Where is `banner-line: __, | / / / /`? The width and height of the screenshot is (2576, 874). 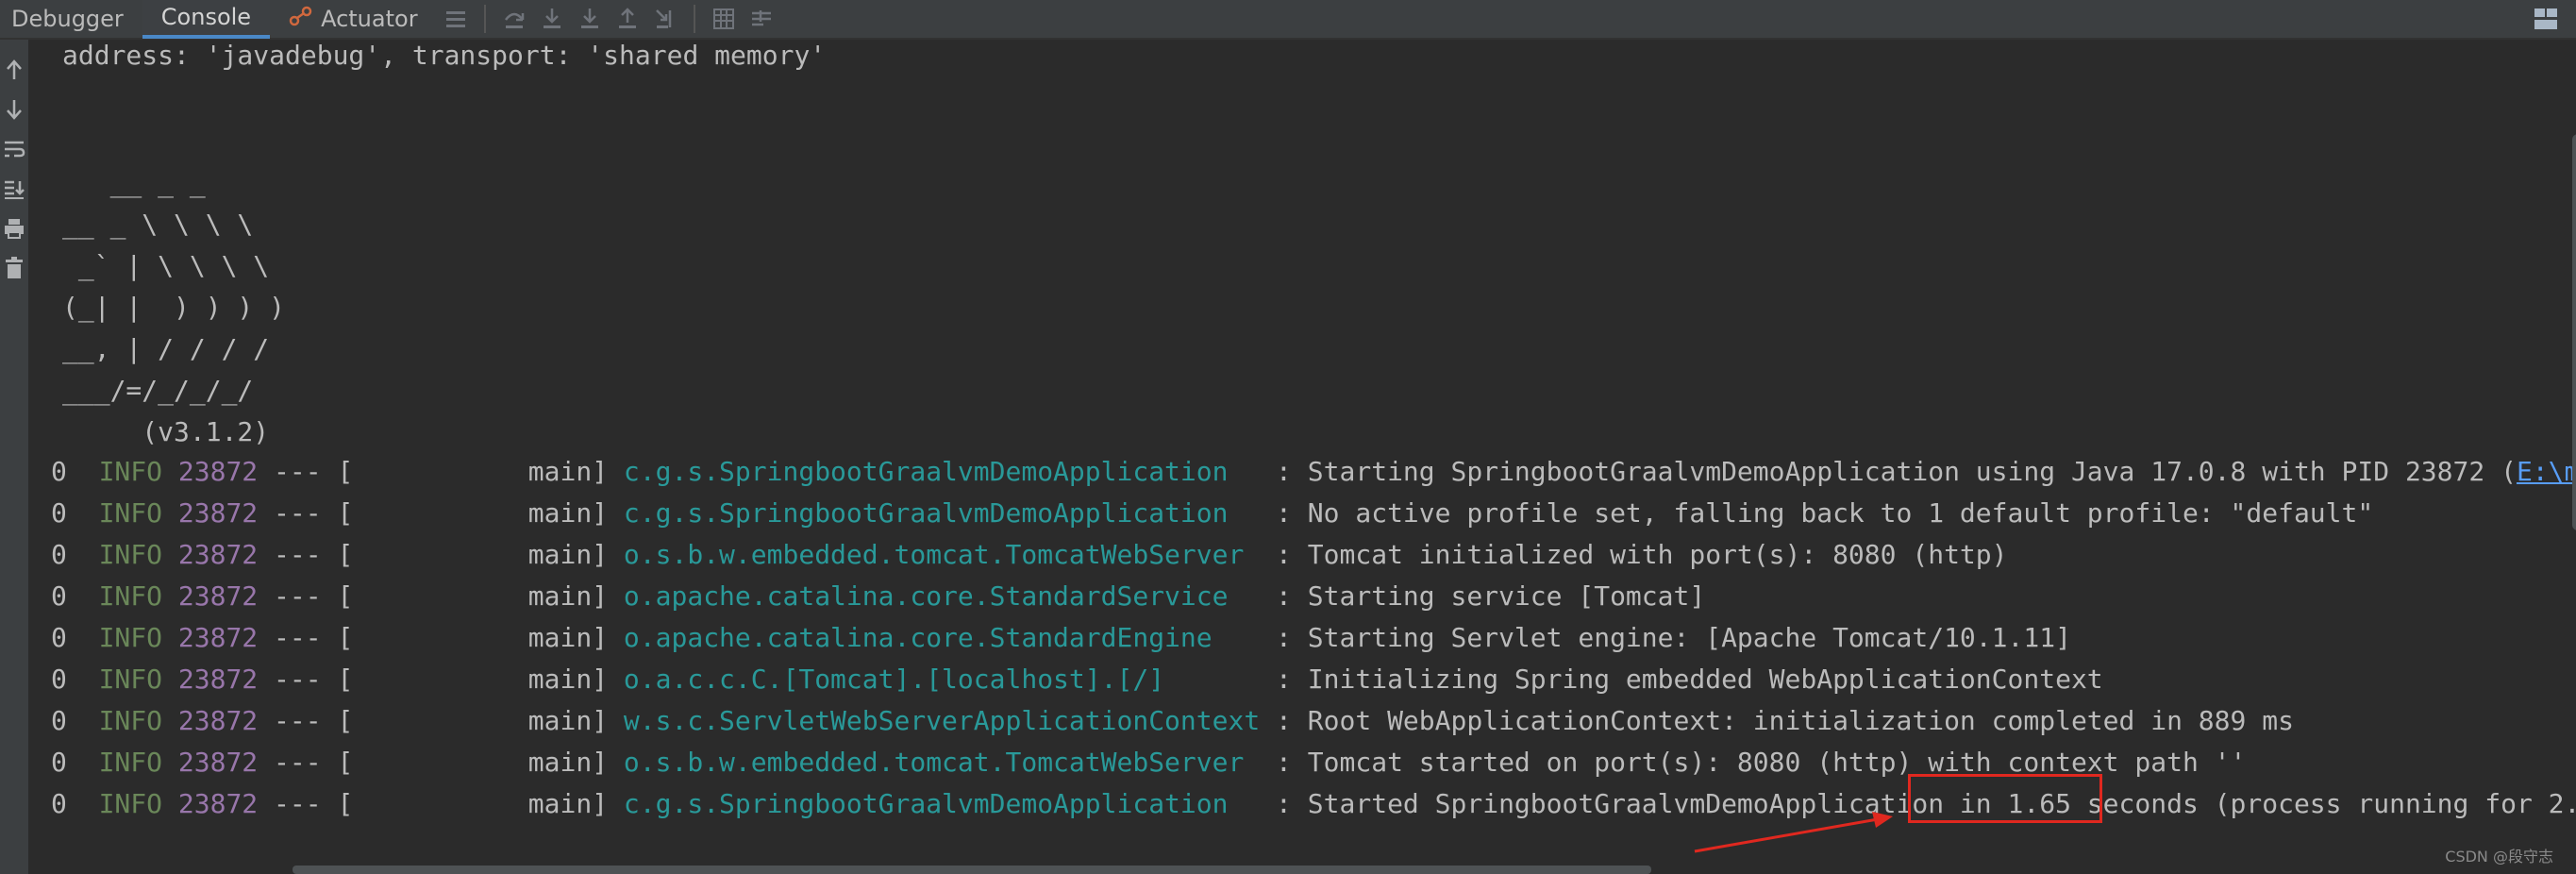 banner-line: __, | / / / / is located at coordinates (166, 348).